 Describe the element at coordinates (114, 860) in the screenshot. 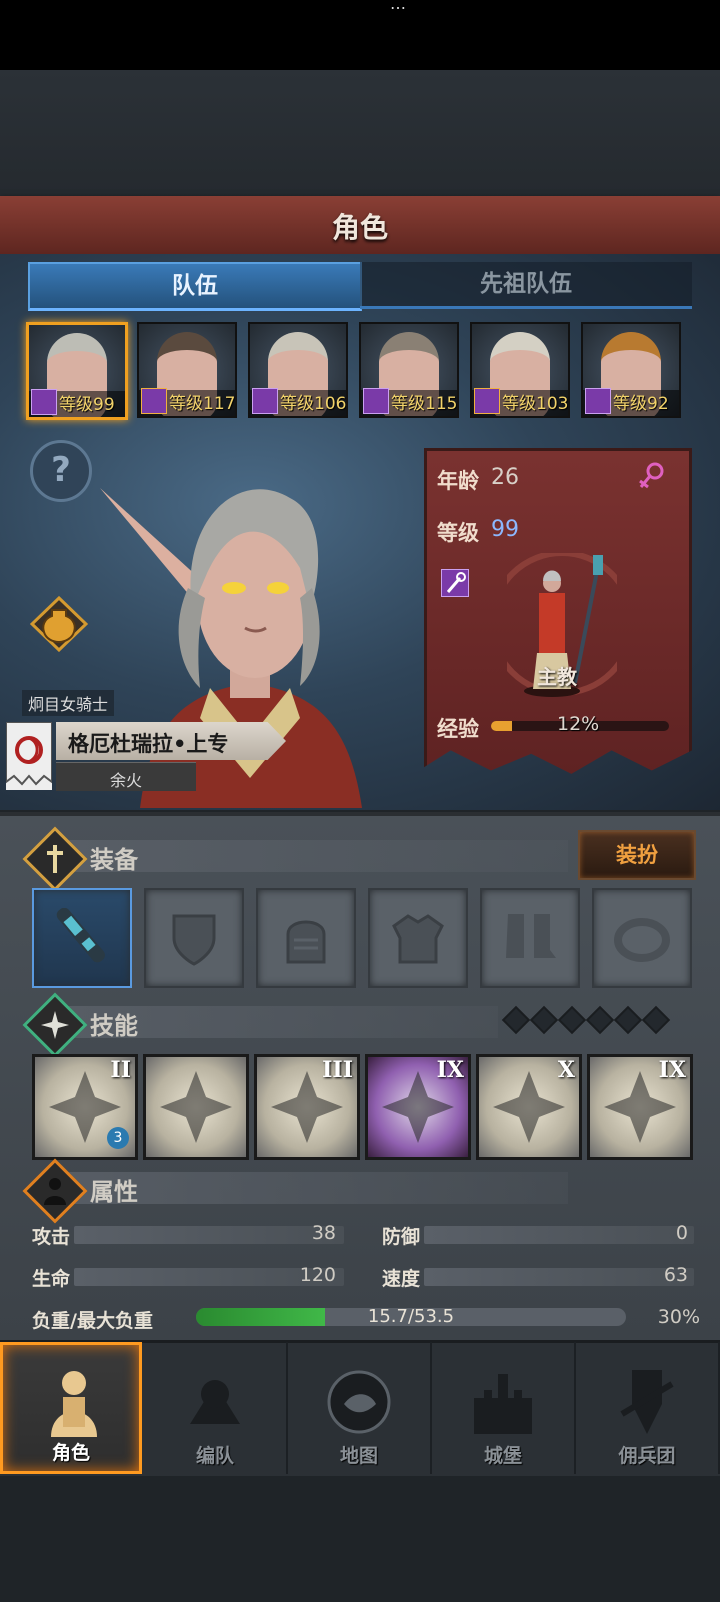

I see `equipment-label: 装备` at that location.